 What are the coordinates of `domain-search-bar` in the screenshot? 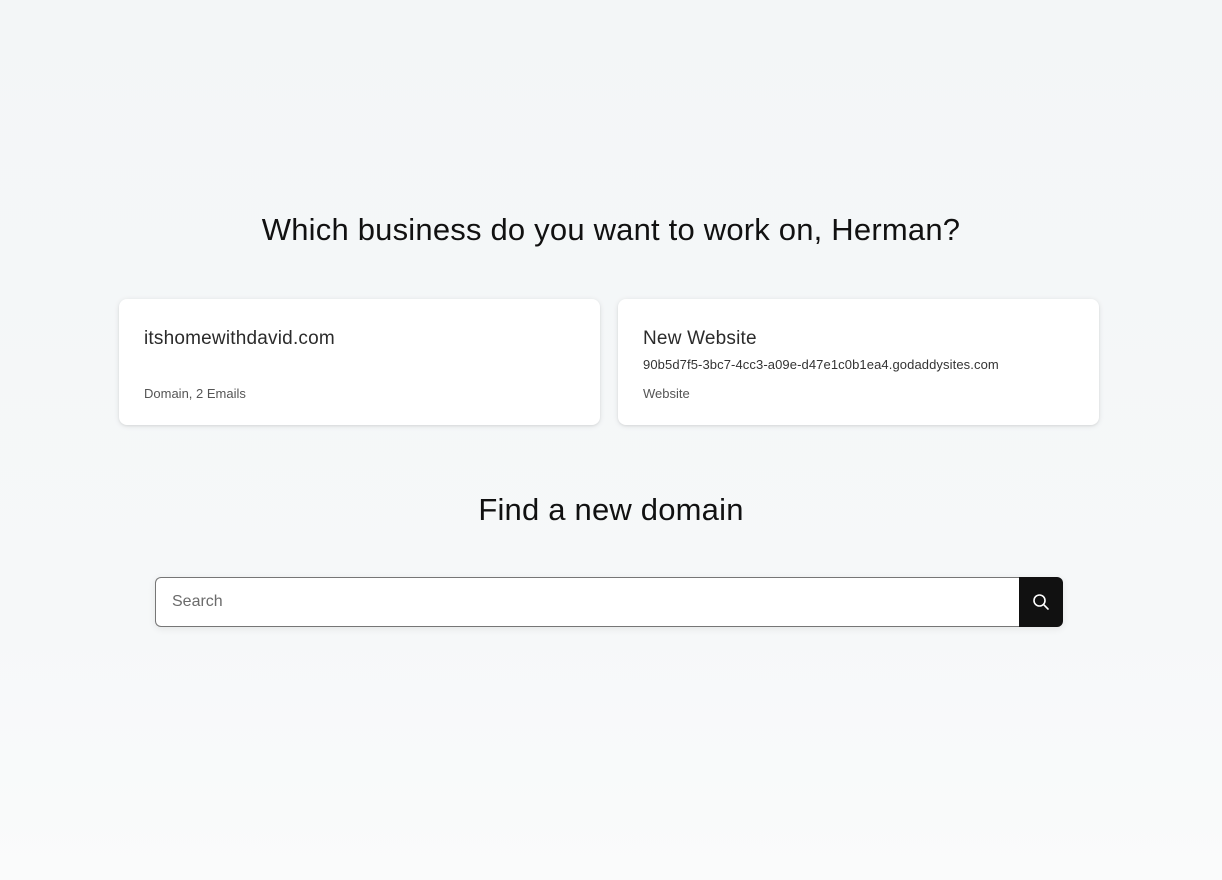 It's located at (609, 602).